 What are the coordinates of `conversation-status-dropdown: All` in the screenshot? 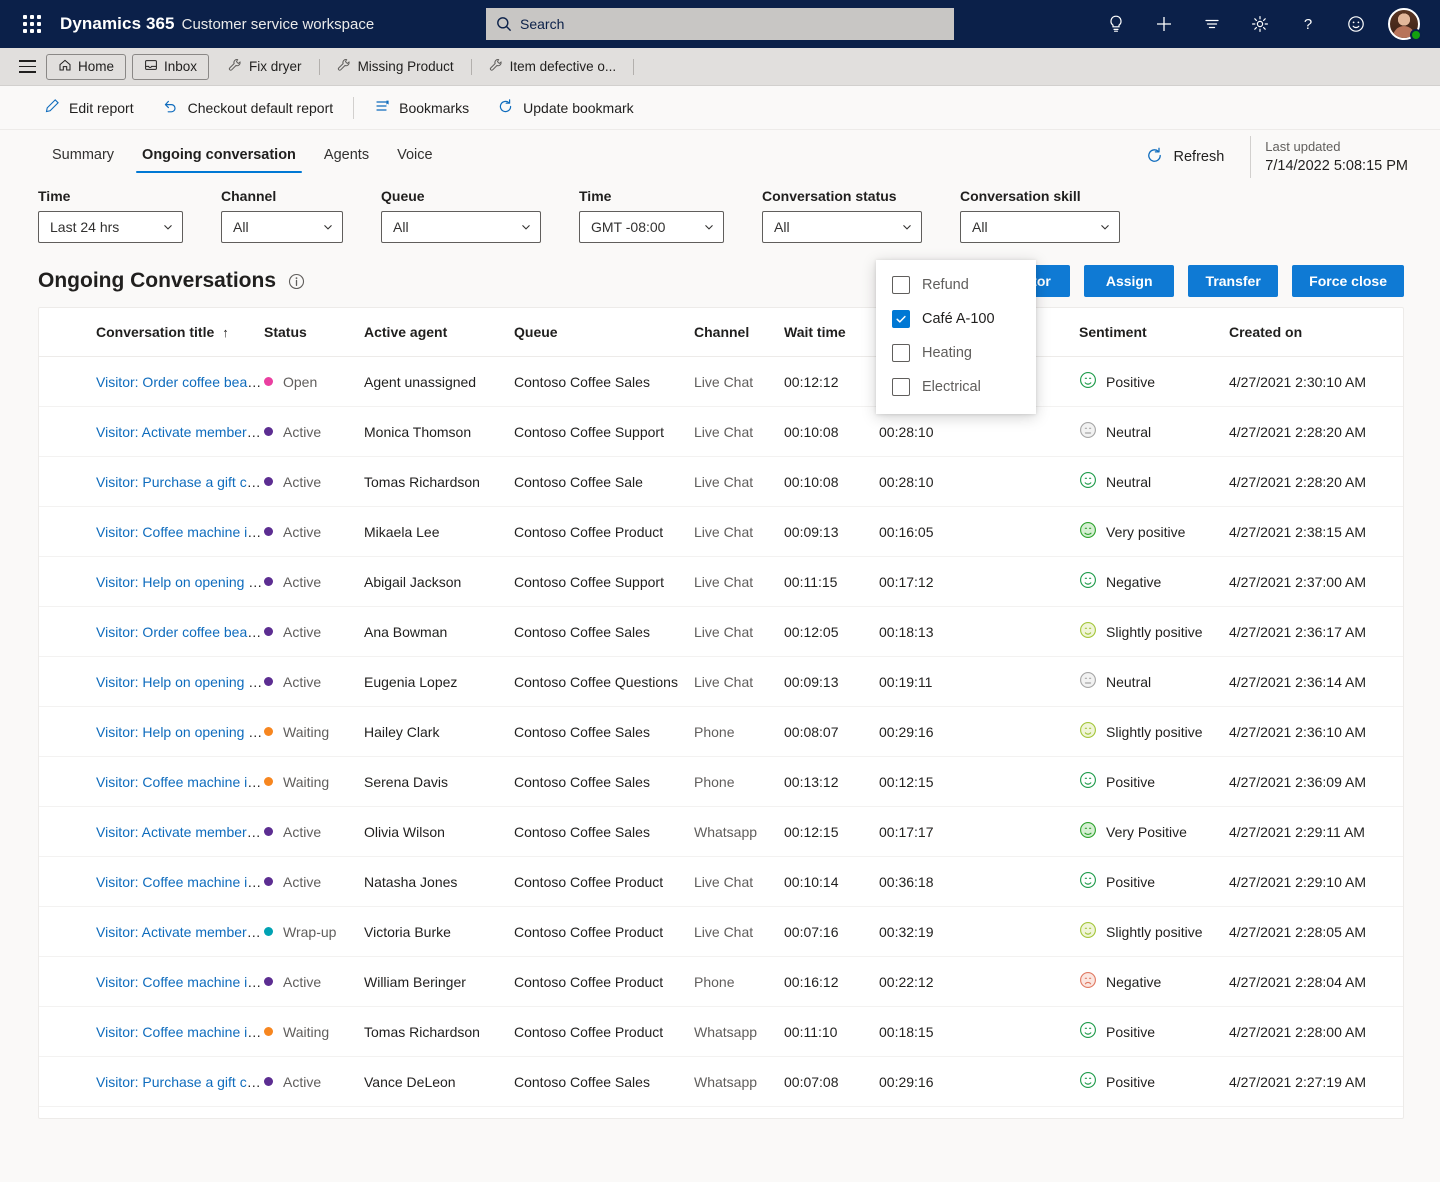 It's located at (842, 227).